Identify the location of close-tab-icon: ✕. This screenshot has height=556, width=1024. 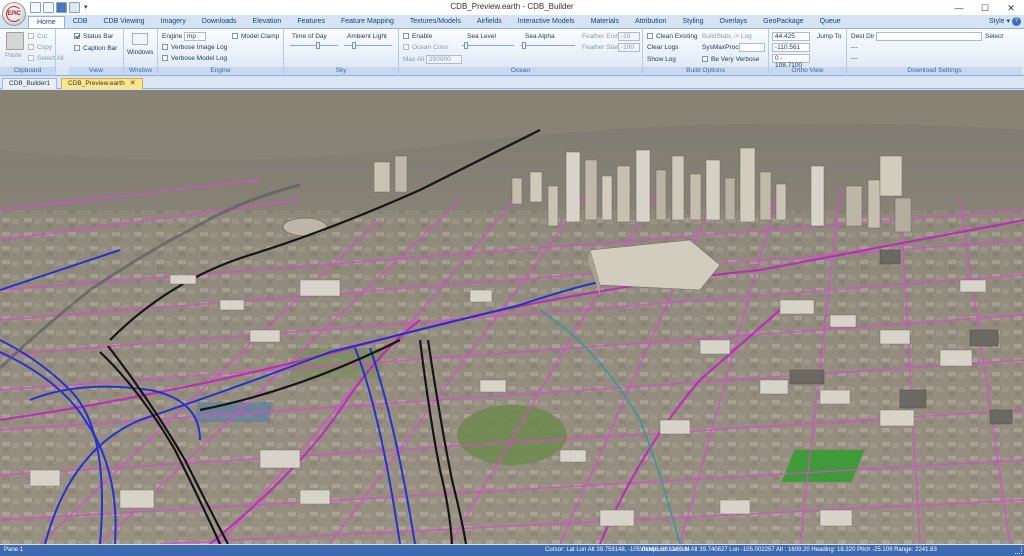
(133, 83).